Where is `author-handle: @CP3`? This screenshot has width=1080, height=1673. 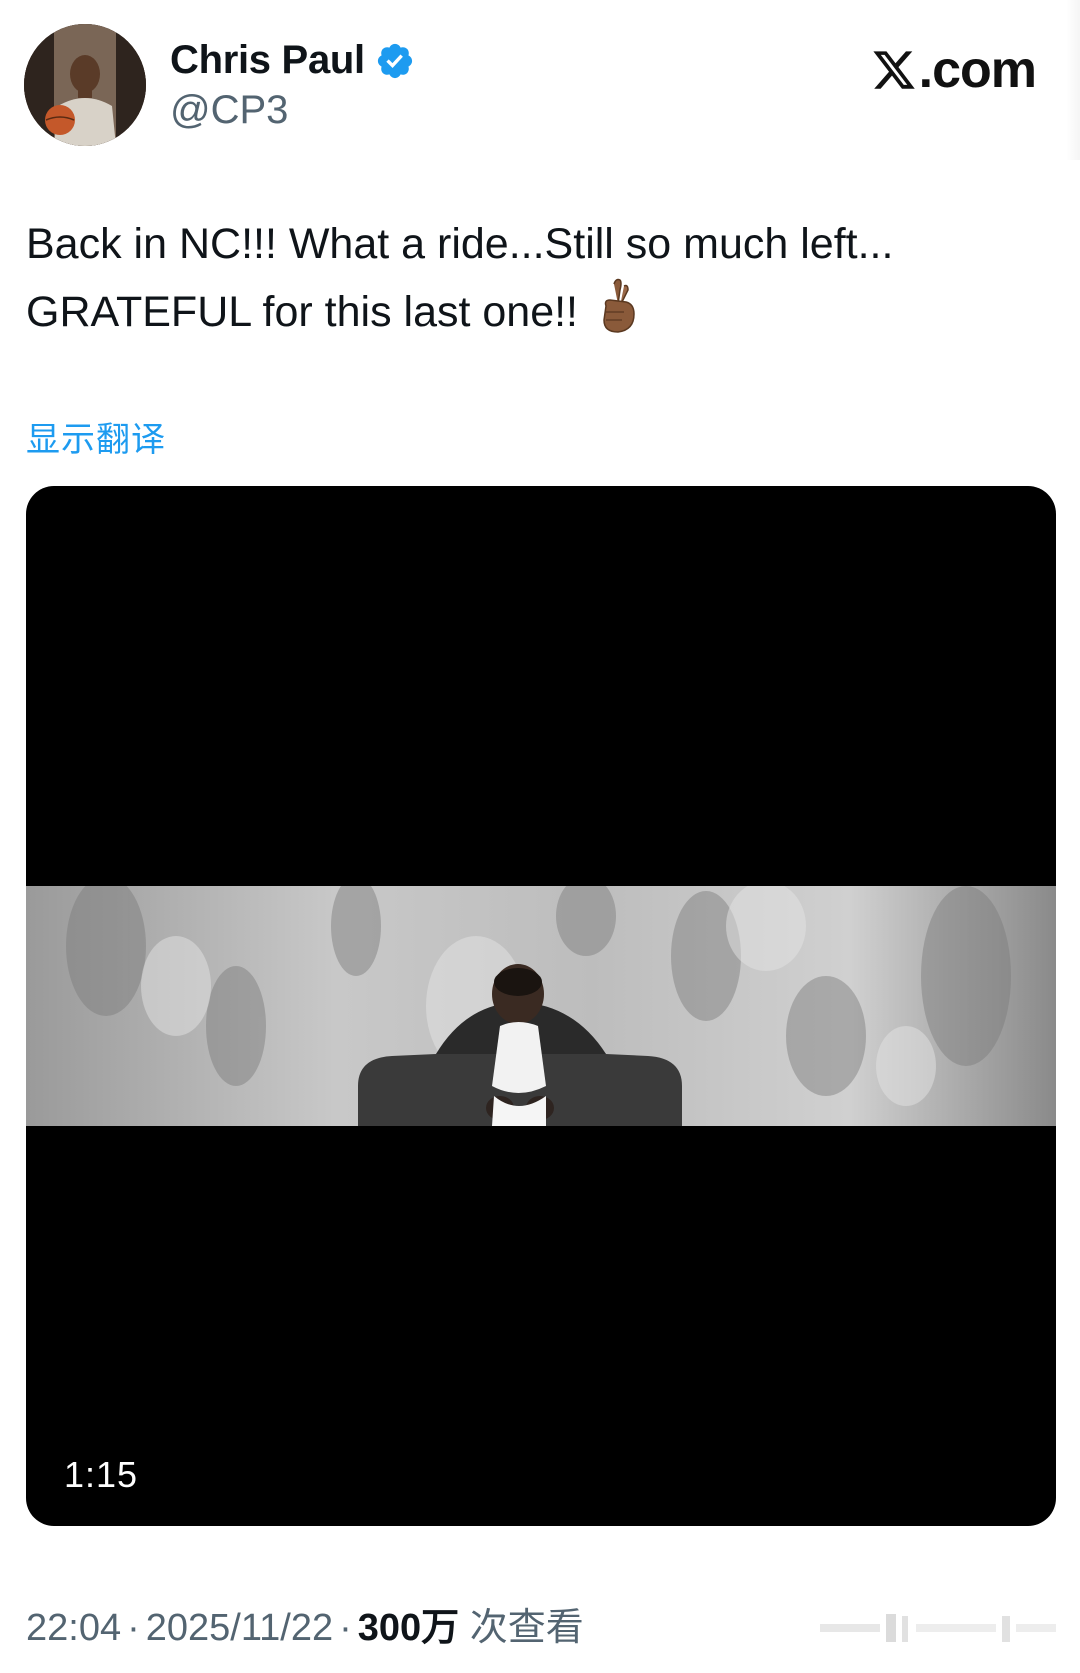
author-handle: @CP3 is located at coordinates (229, 110).